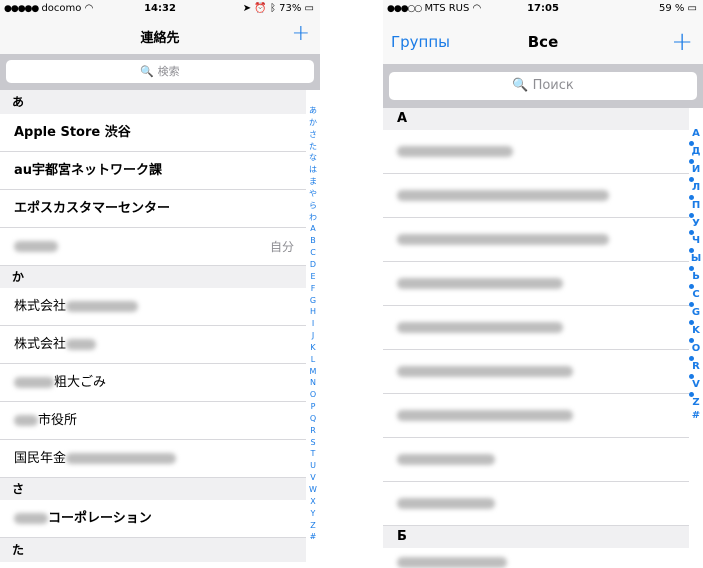  Describe the element at coordinates (313, 158) in the screenshot. I see `index-letter: な` at that location.